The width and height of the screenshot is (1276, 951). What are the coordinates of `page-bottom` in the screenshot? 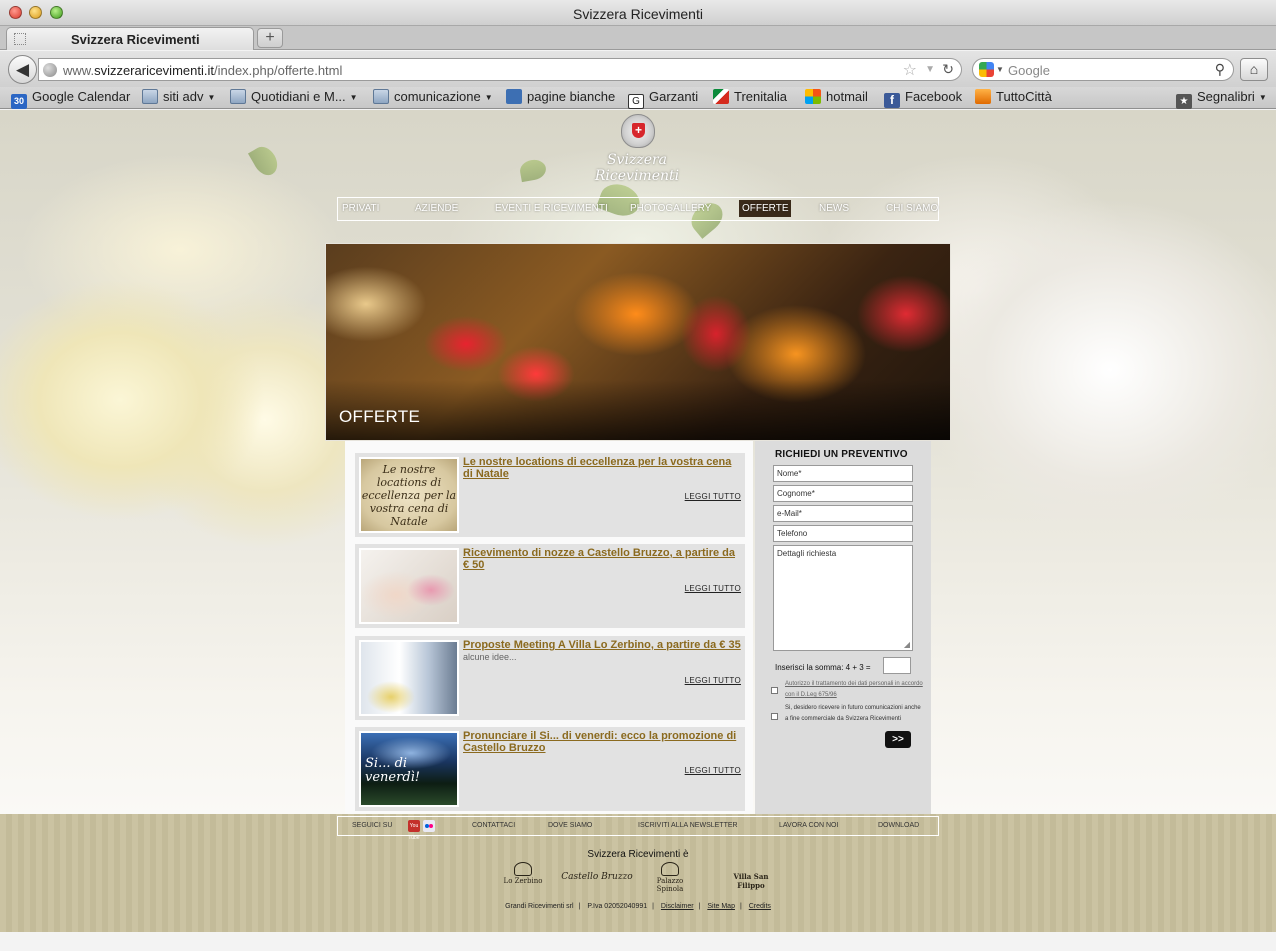 It's located at (638, 941).